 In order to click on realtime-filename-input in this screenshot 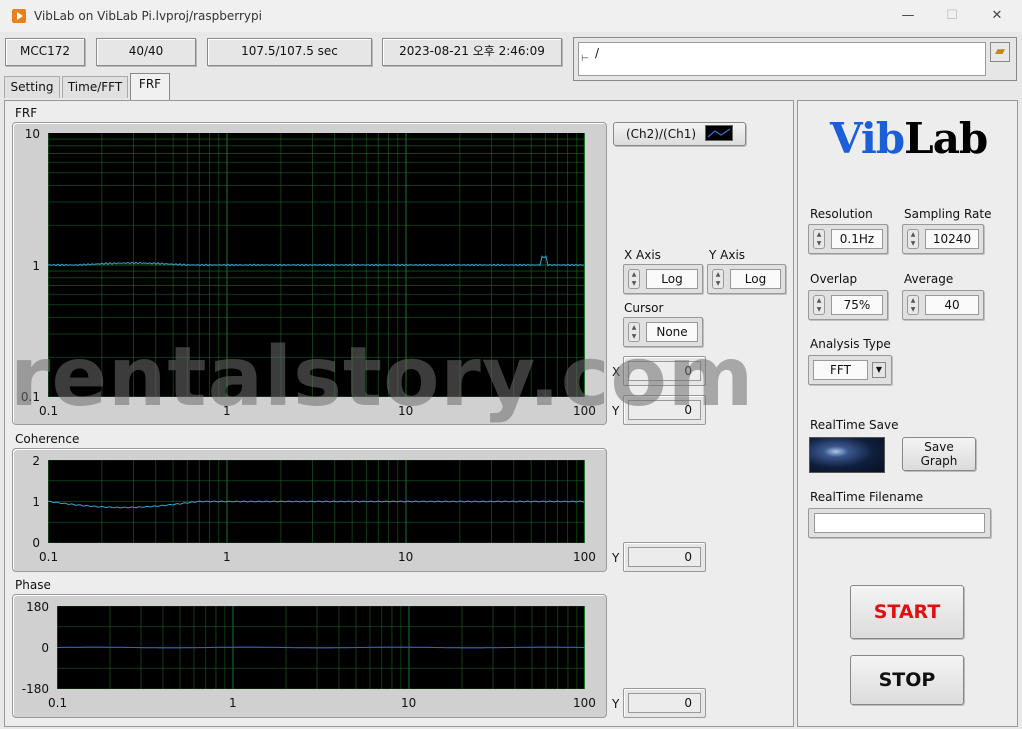, I will do `click(899, 523)`.